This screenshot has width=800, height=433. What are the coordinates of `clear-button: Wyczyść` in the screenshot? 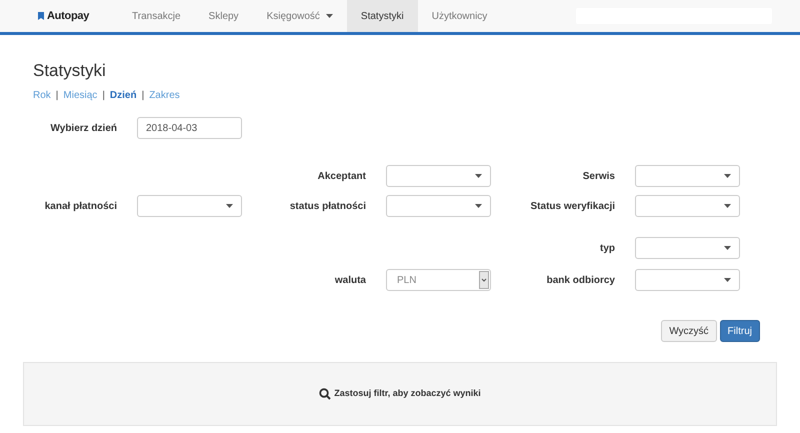 It's located at (689, 331).